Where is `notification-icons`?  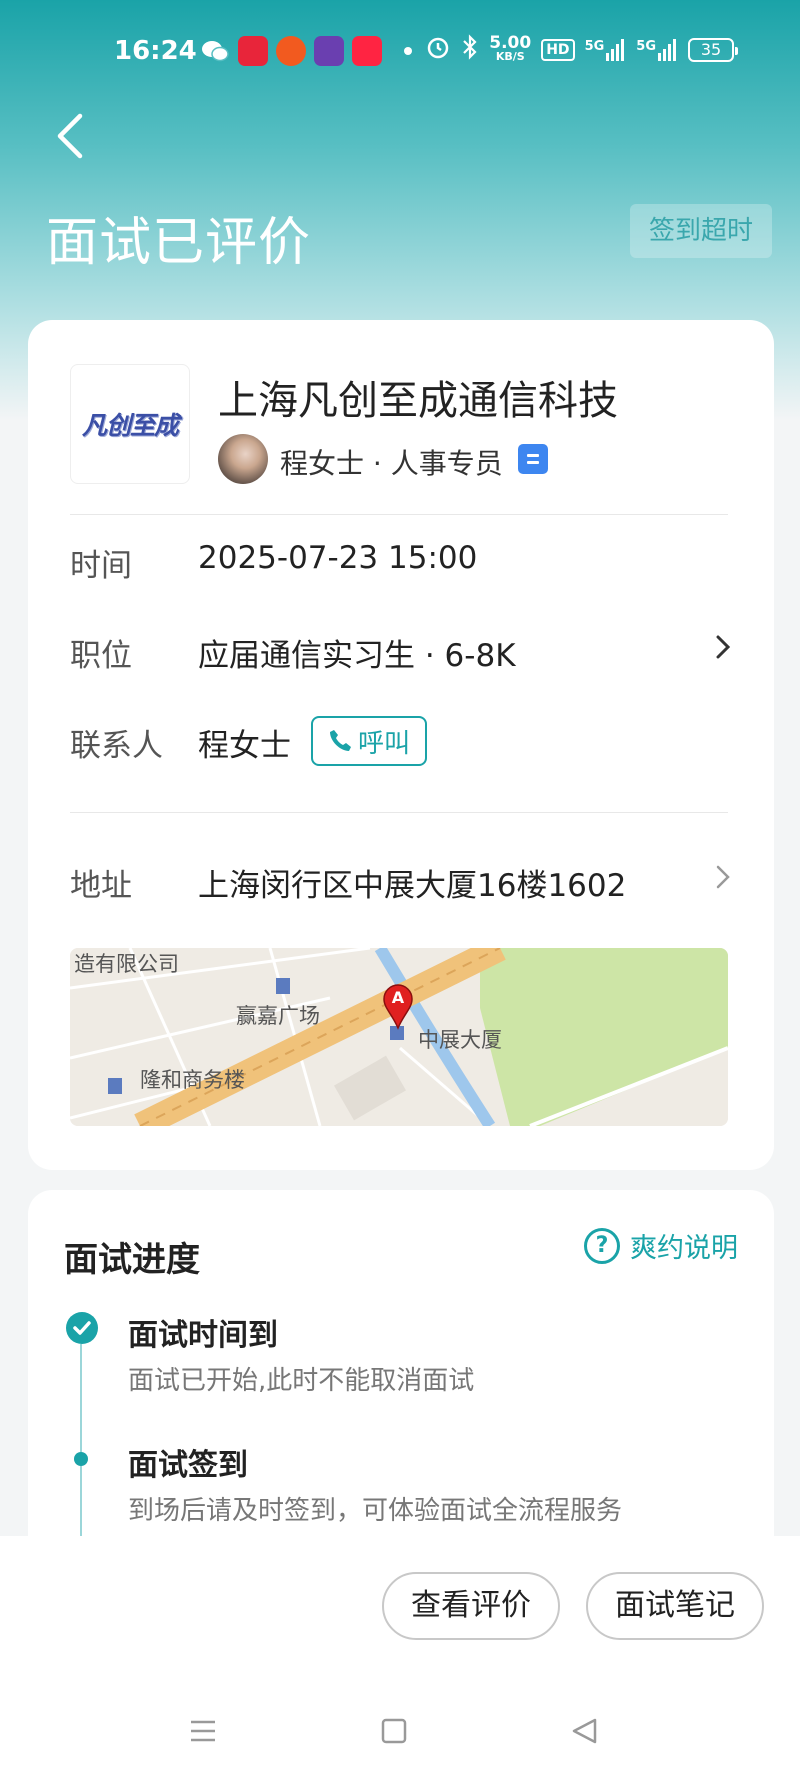 notification-icons is located at coordinates (311, 51).